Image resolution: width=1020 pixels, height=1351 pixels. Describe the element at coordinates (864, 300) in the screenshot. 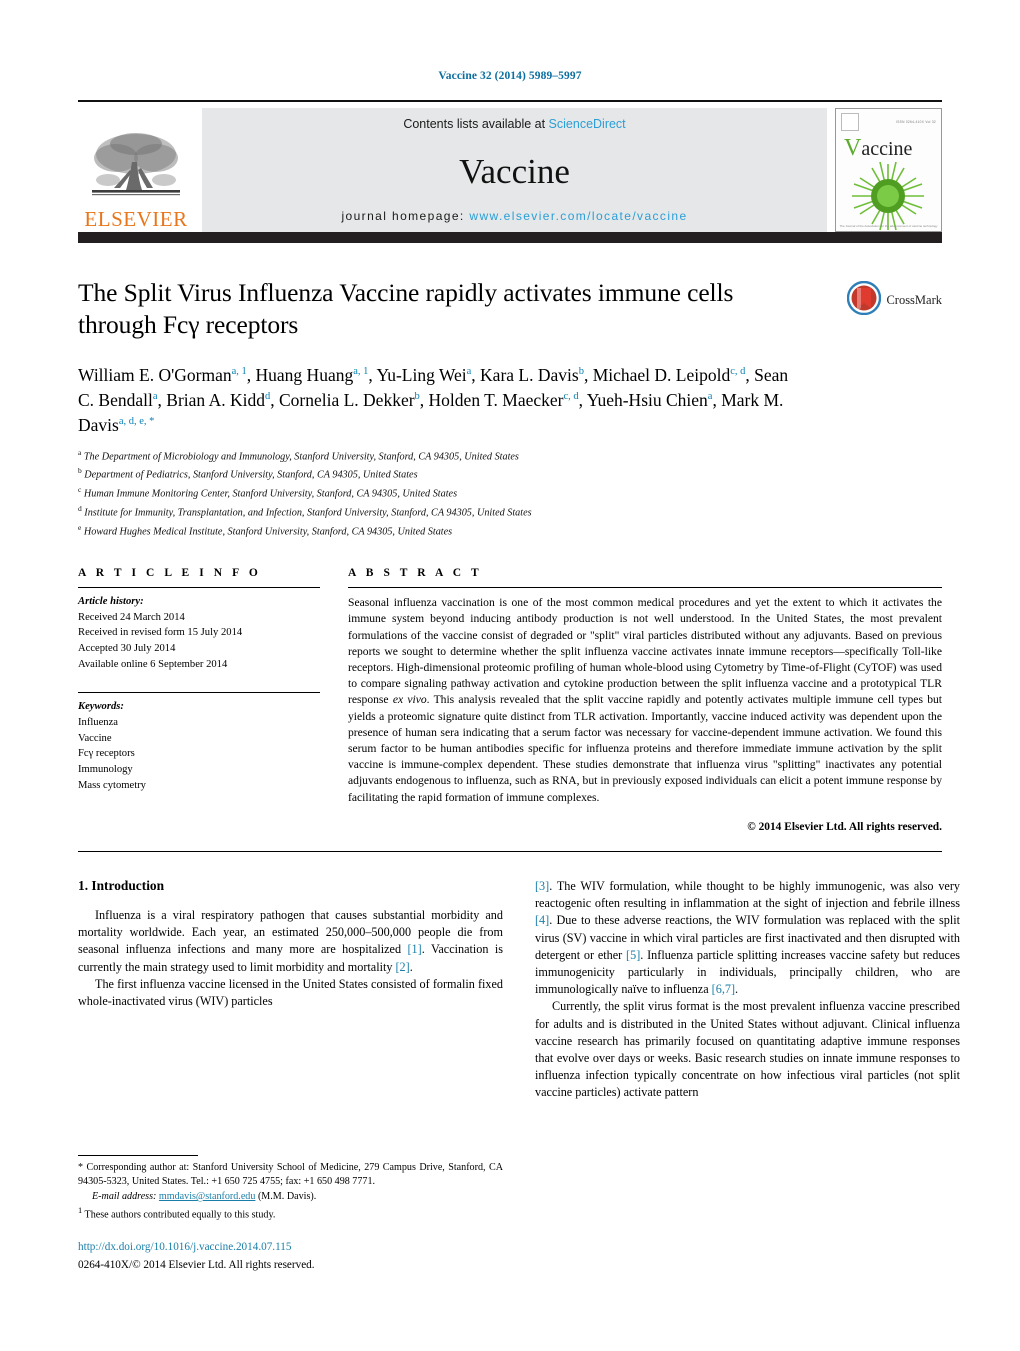

I see `crossmark-icon` at that location.